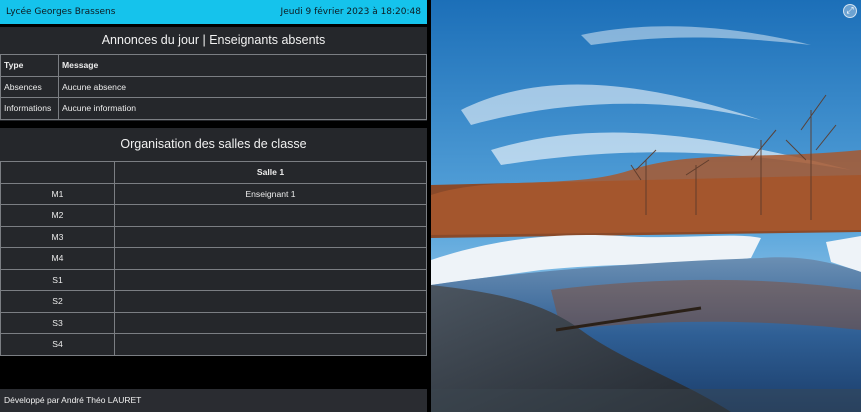 The width and height of the screenshot is (861, 412). Describe the element at coordinates (57, 344) in the screenshot. I see `slot-label: S4` at that location.